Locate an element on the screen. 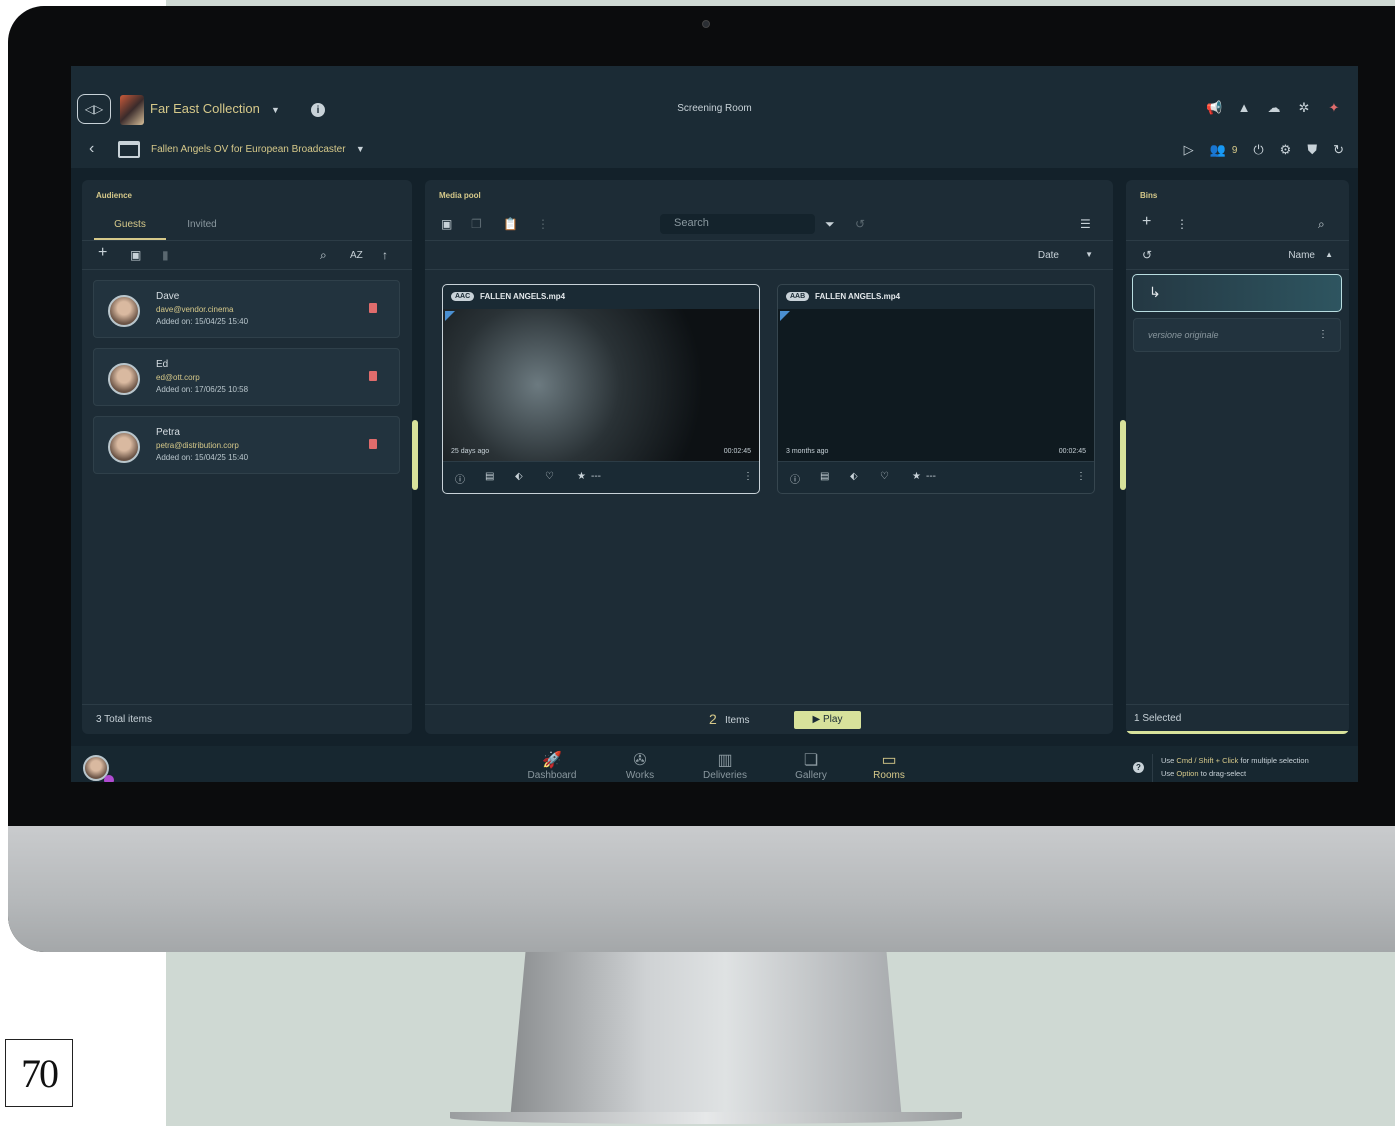 This screenshot has width=1395, height=1126. guest-name: Dave is located at coordinates (168, 296).